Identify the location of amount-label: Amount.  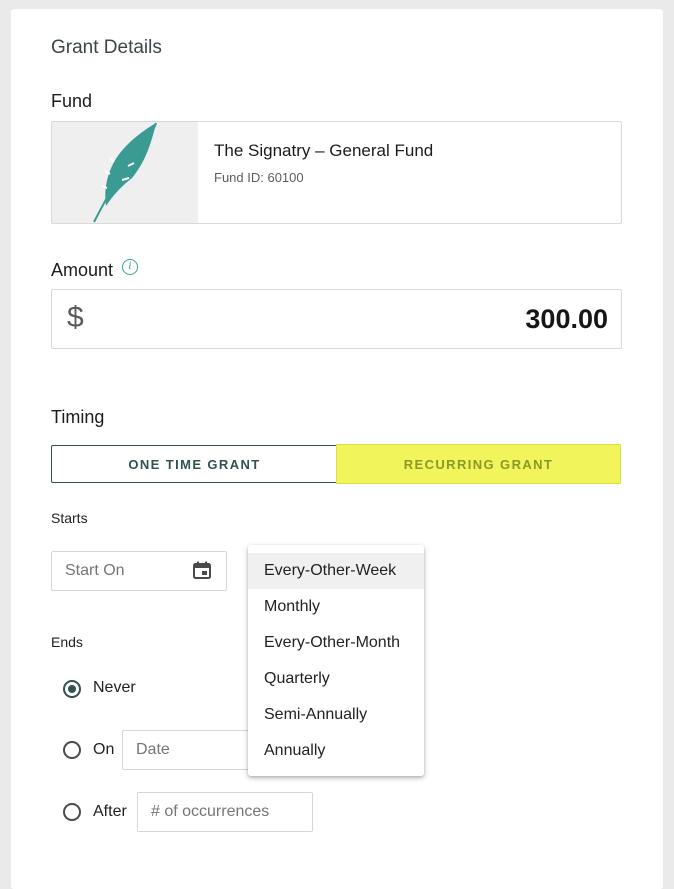
(82, 270).